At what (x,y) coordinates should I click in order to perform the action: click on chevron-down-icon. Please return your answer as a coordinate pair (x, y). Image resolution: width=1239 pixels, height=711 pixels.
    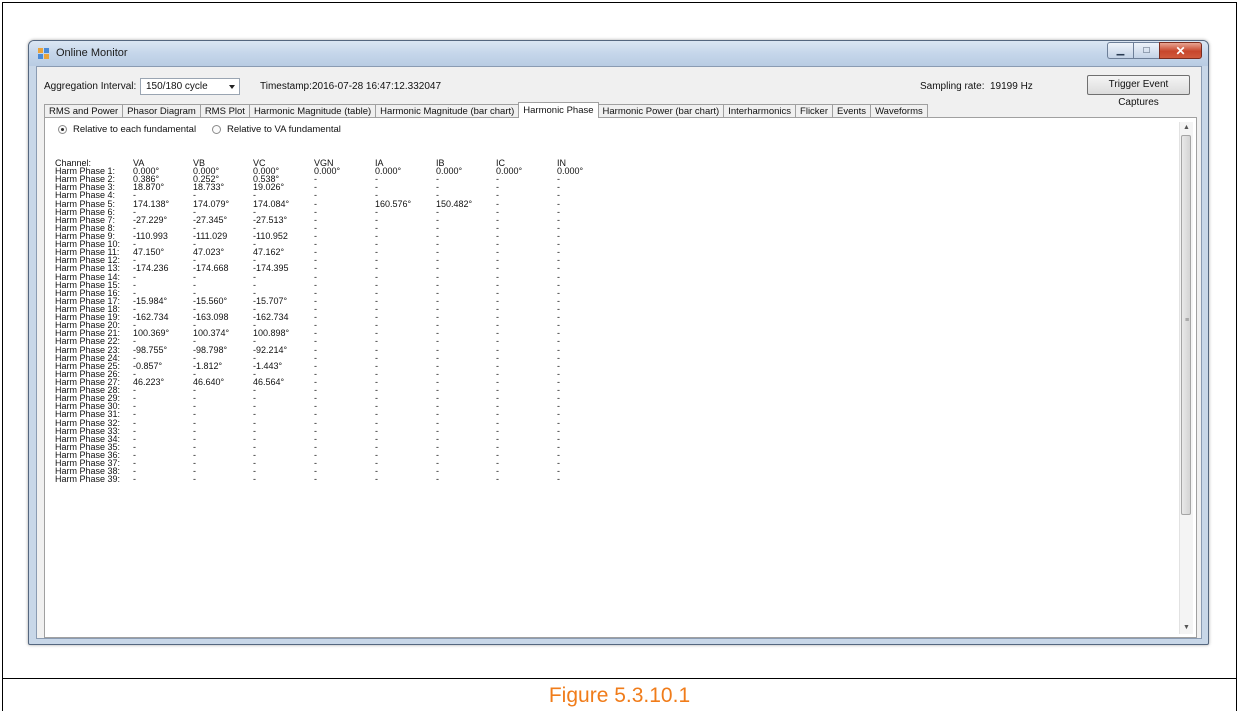
    Looking at the image, I should click on (232, 87).